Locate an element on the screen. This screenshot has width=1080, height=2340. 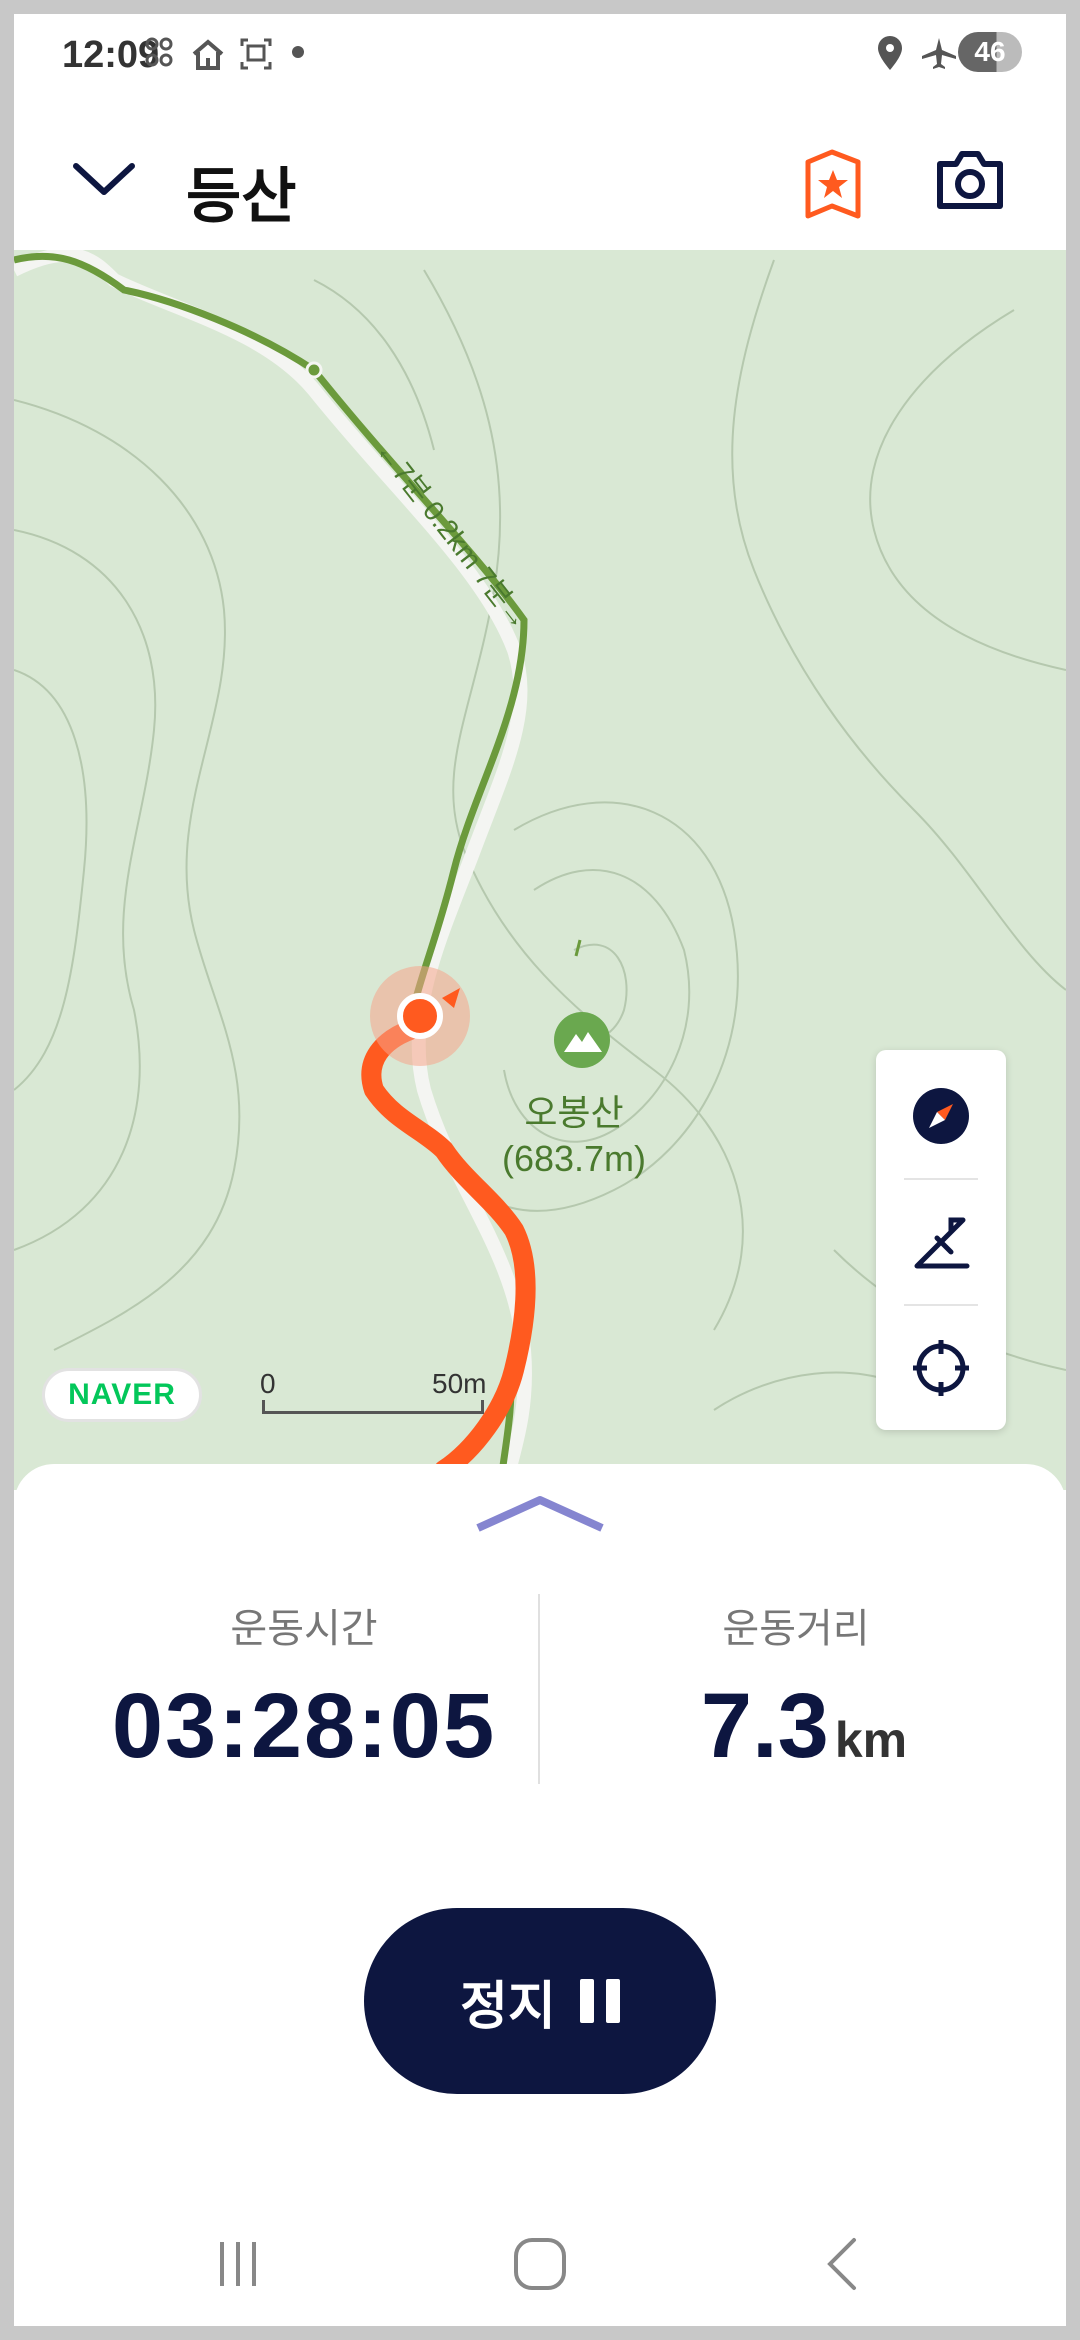
map-controls is located at coordinates (941, 1240).